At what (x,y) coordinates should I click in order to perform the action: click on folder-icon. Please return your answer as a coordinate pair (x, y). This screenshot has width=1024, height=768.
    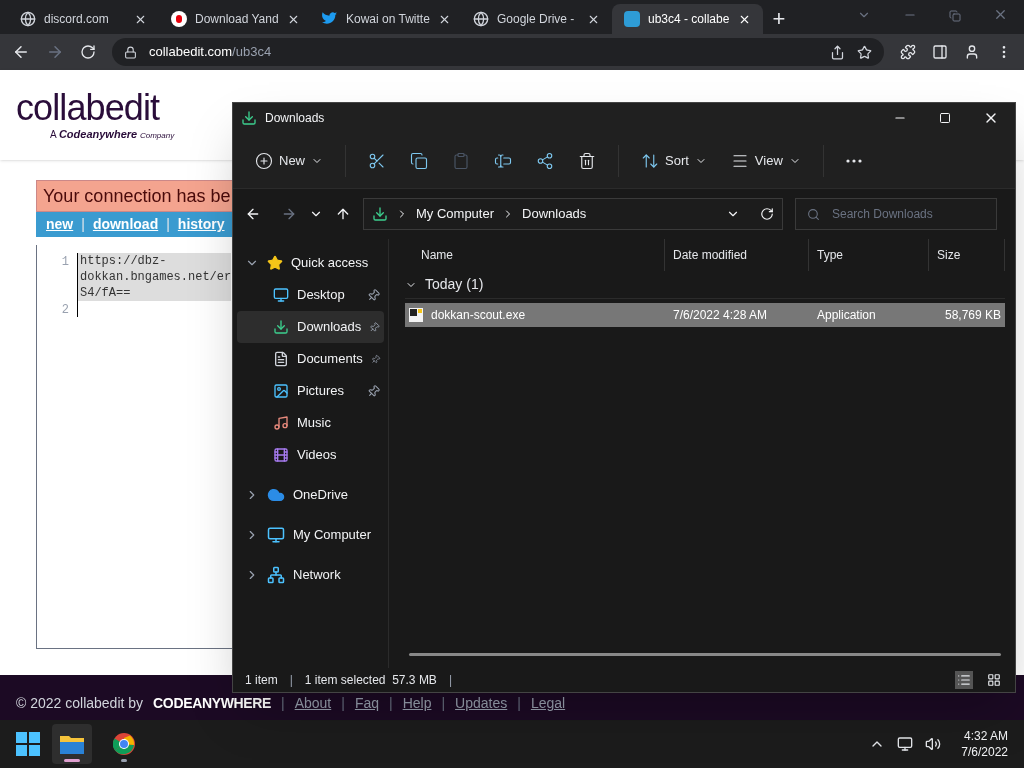
    Looking at the image, I should click on (72, 744).